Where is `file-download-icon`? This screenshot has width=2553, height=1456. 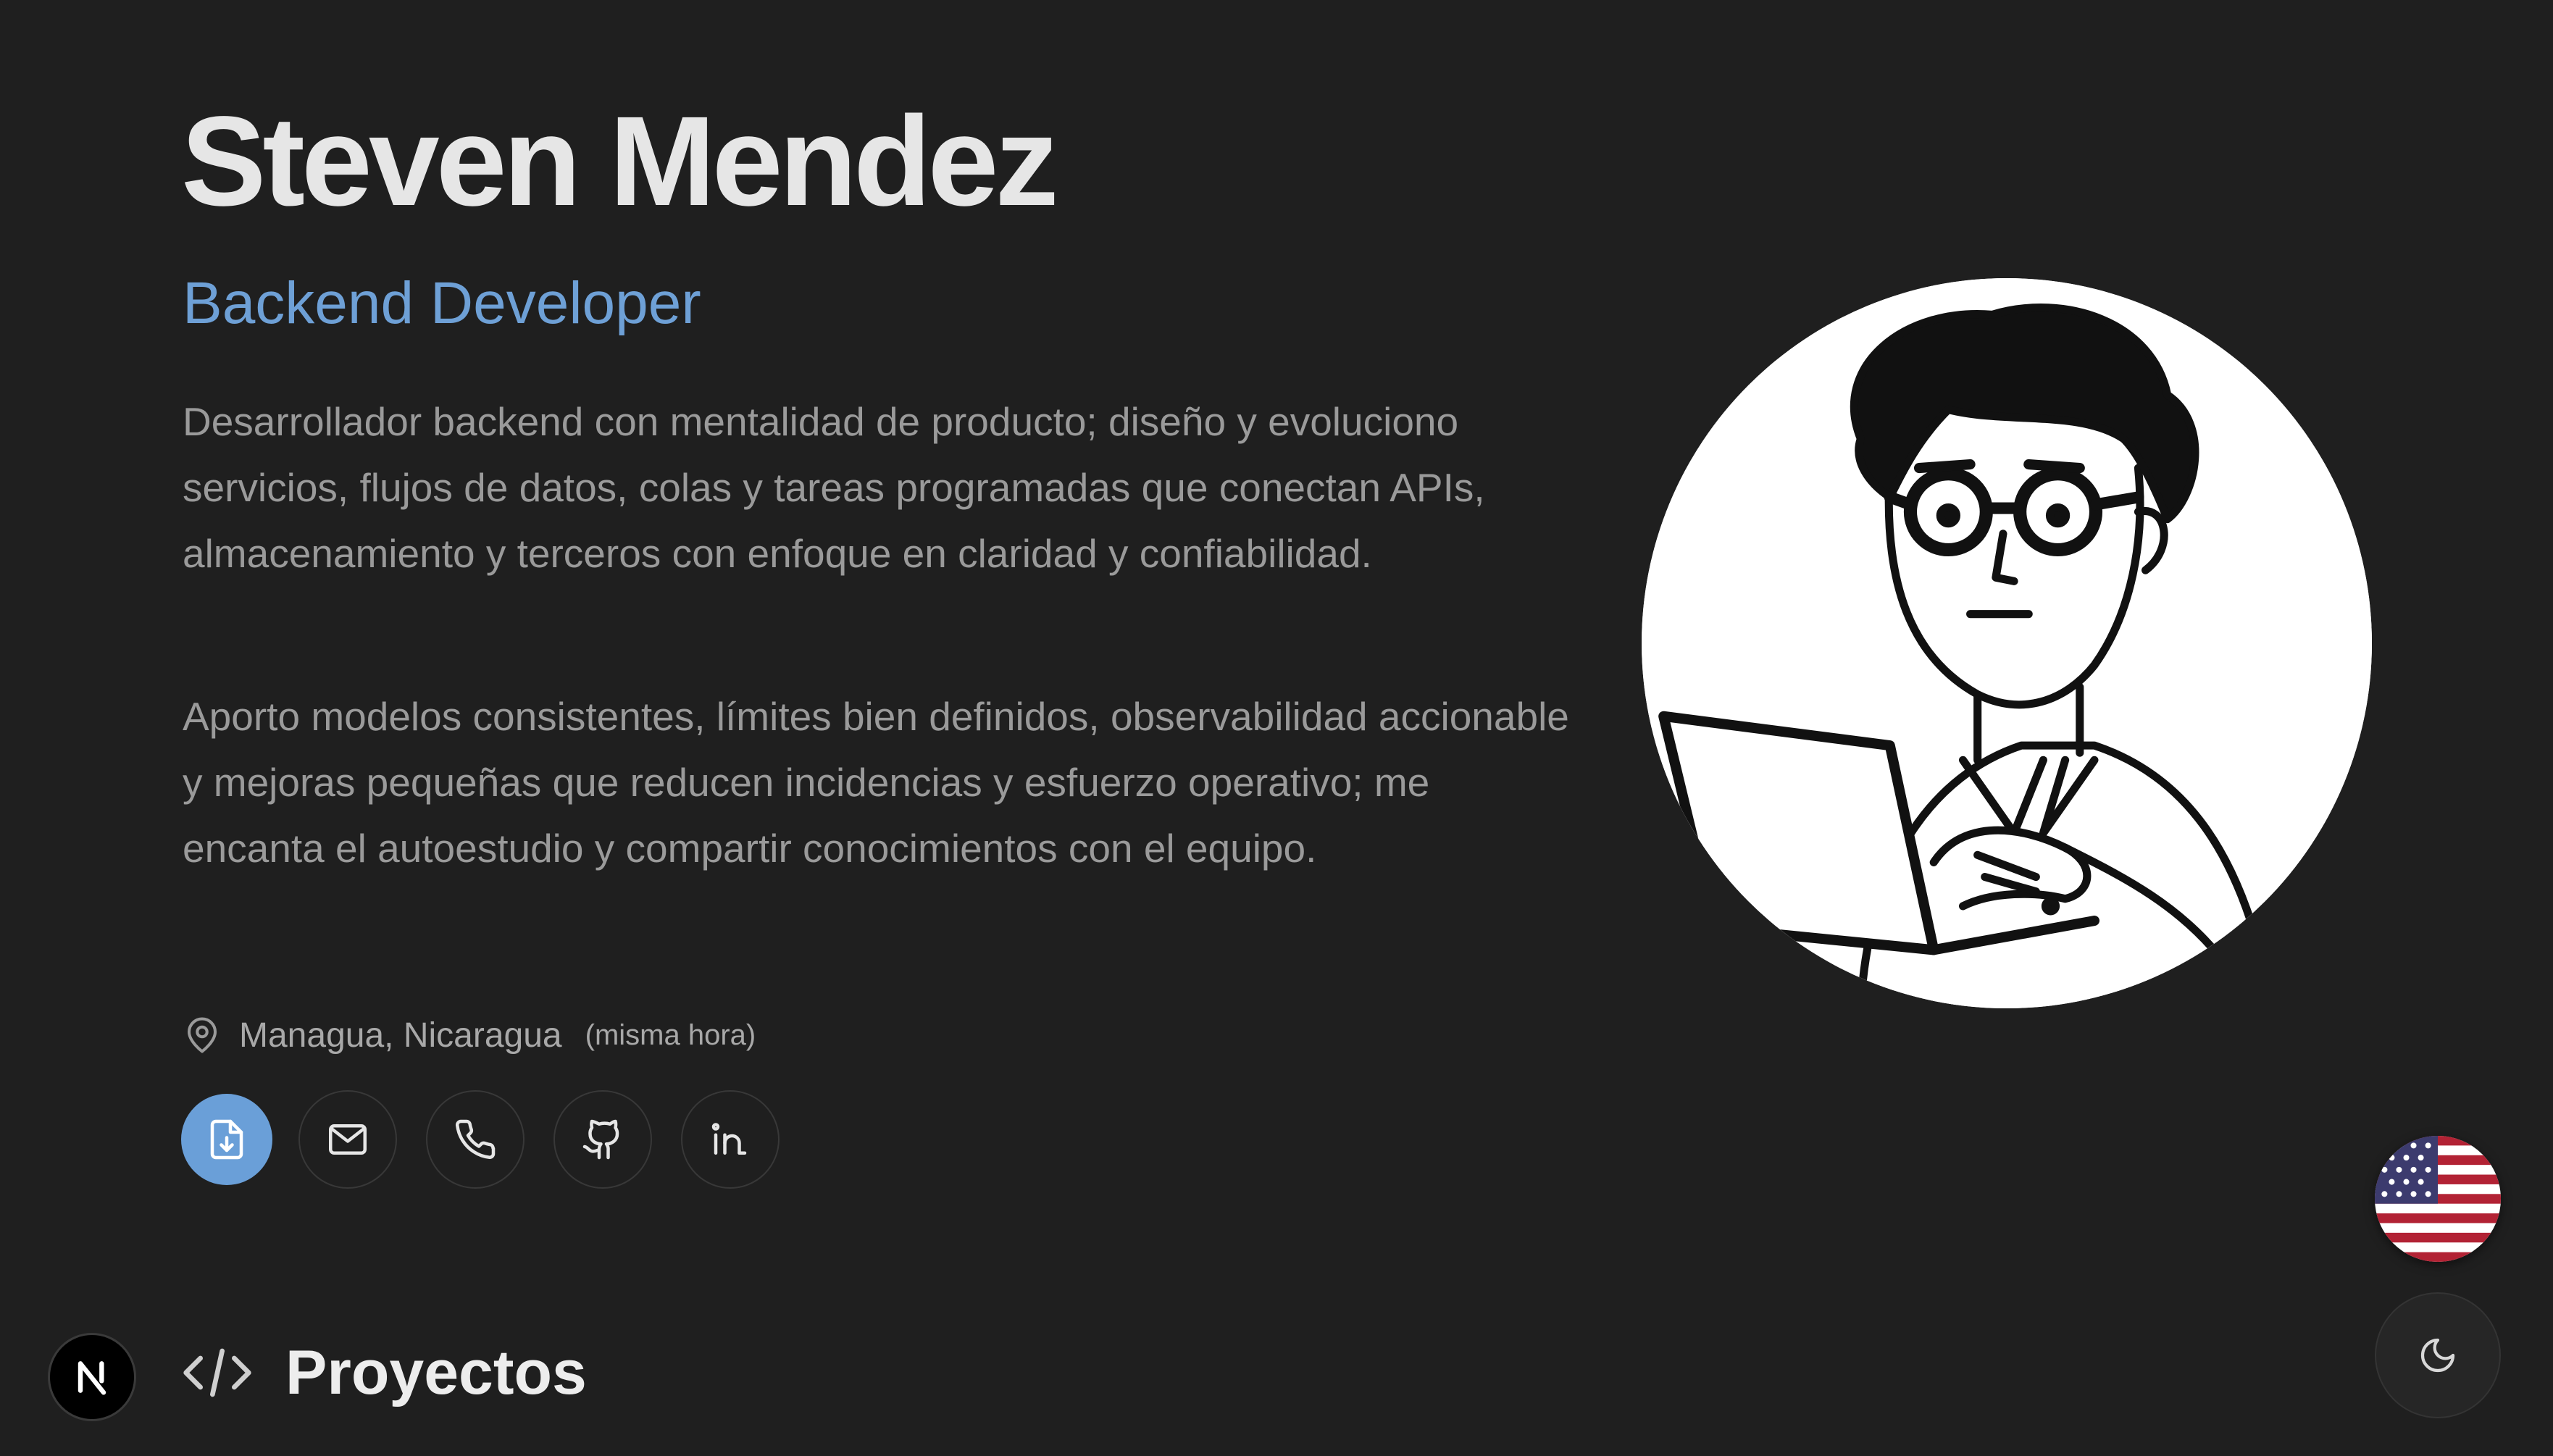 file-download-icon is located at coordinates (227, 1139).